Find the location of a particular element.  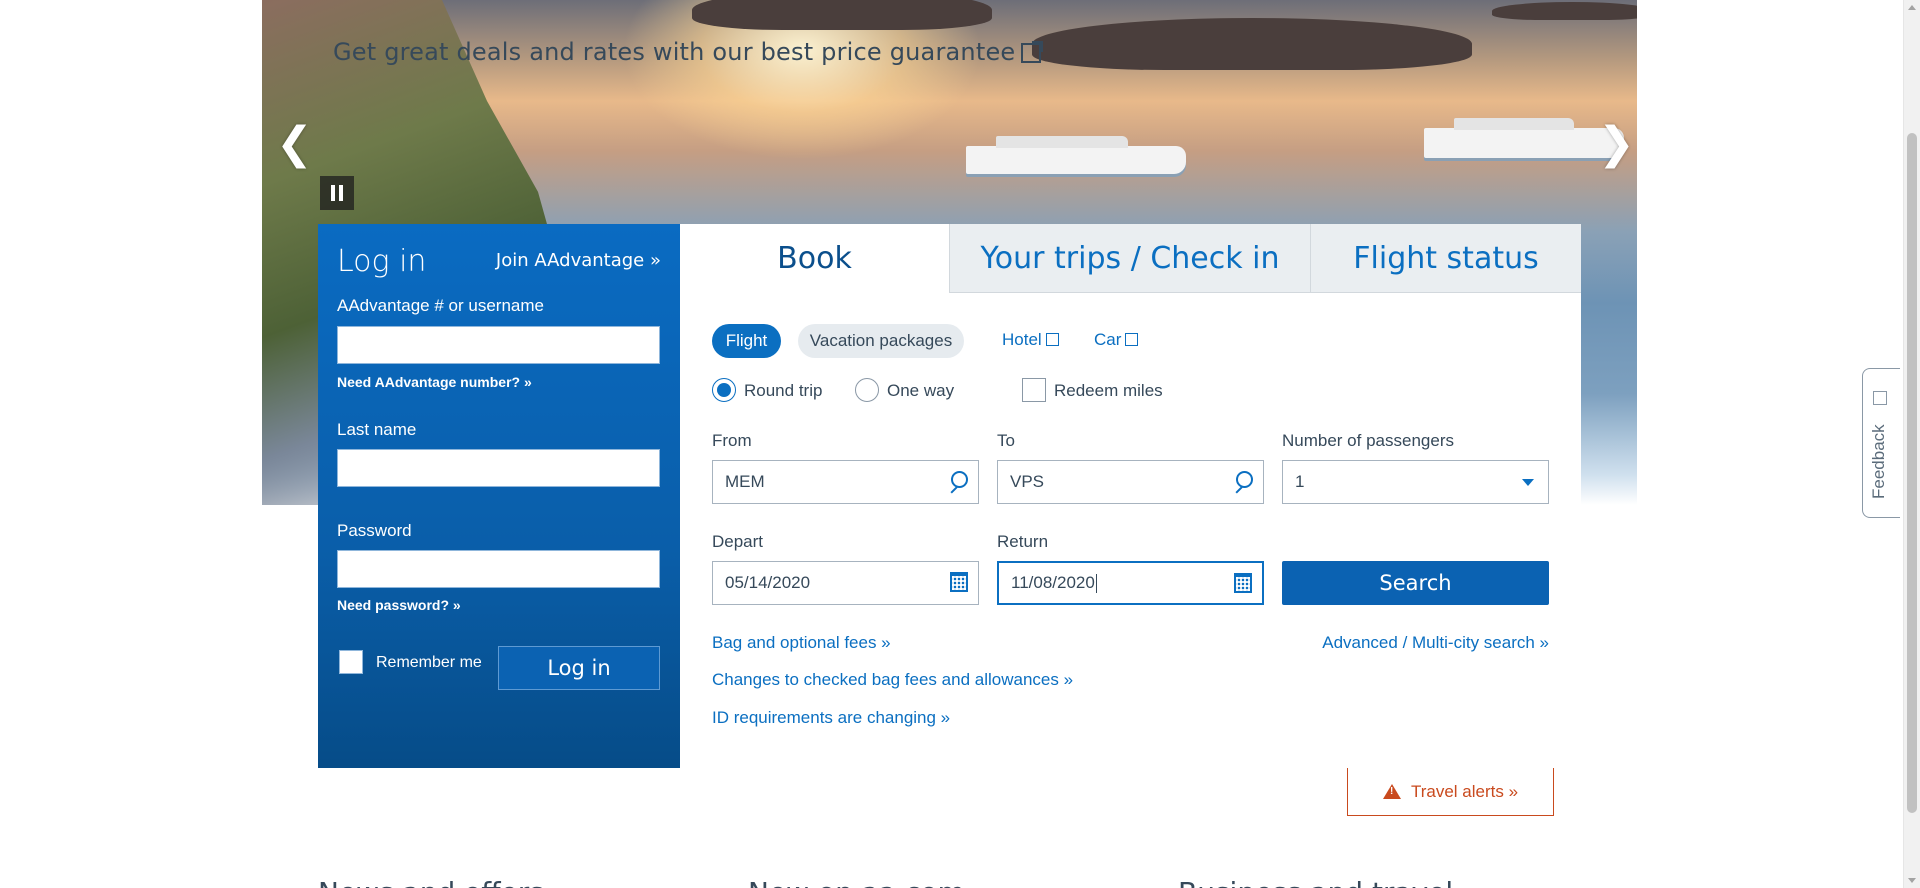

depart-label: Depart is located at coordinates (738, 541).